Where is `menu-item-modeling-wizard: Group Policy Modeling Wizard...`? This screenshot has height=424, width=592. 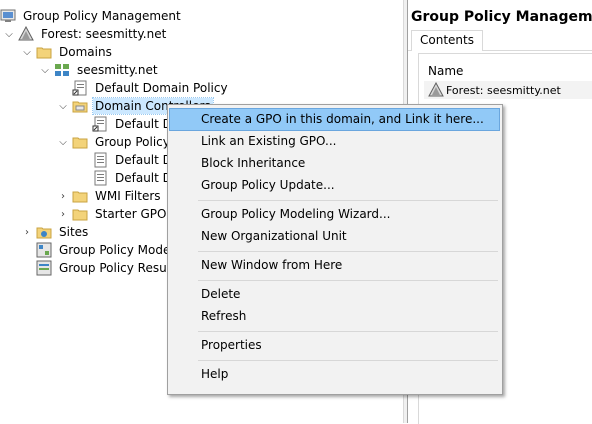 menu-item-modeling-wizard: Group Policy Modeling Wizard... is located at coordinates (334, 214).